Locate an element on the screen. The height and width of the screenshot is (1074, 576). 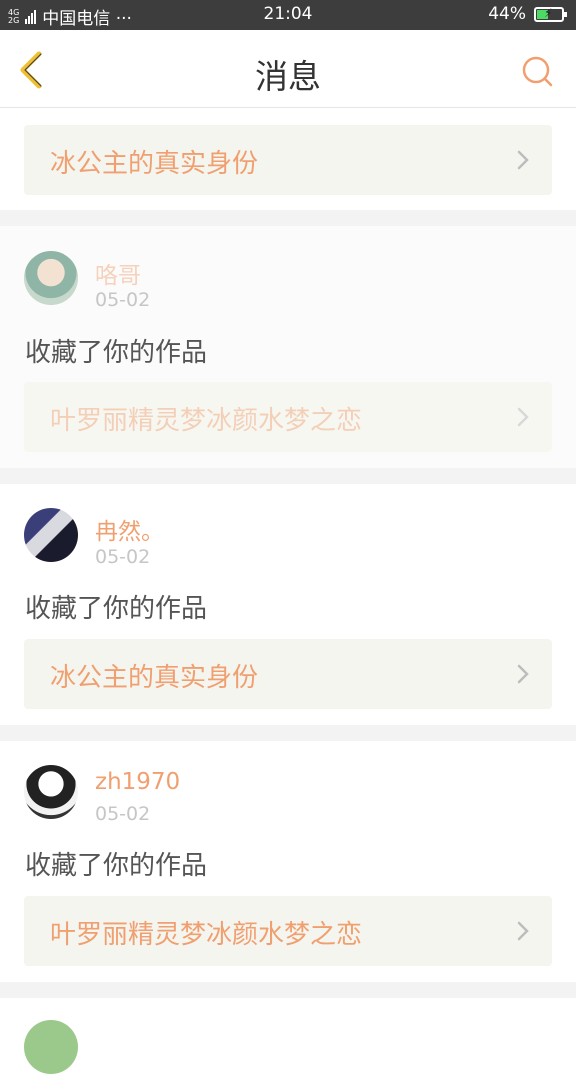
user-name: 咯哥 is located at coordinates (118, 273).